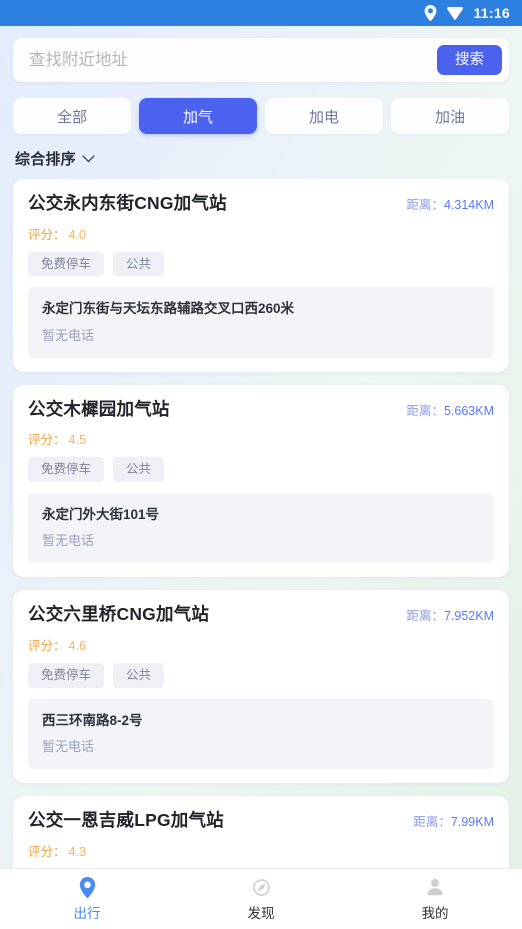 Image resolution: width=522 pixels, height=929 pixels. Describe the element at coordinates (261, 913) in the screenshot. I see `nav-label: 发现` at that location.